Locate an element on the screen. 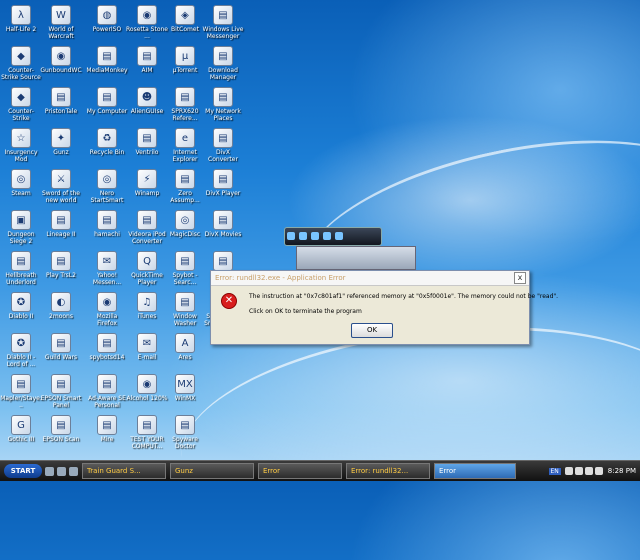  background-window is located at coordinates (356, 258).